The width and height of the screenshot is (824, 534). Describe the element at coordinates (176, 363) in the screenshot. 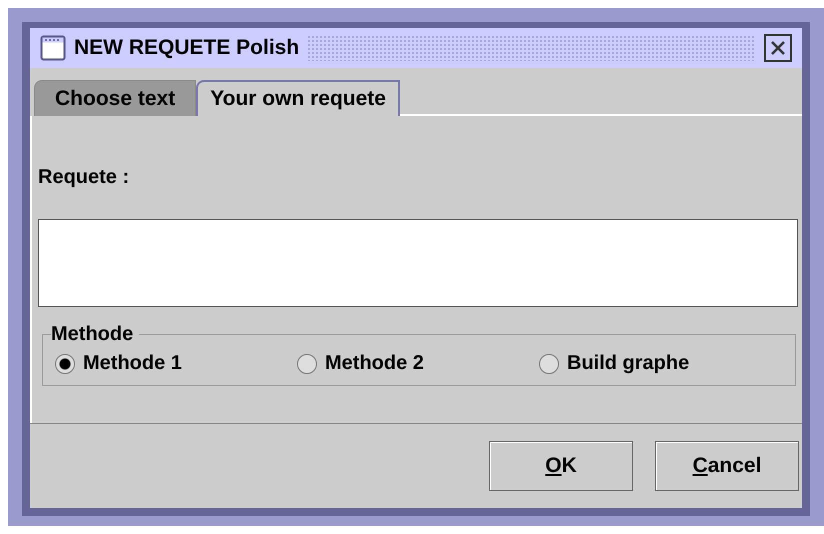

I see `radio-option: Methode 1` at that location.